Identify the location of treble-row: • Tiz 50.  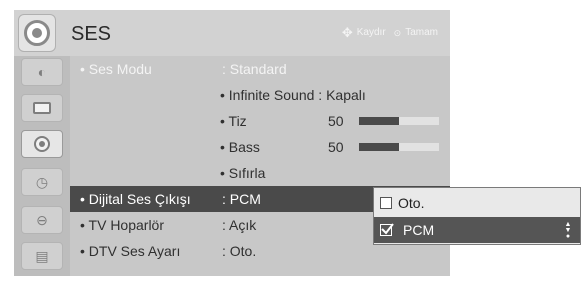
(260, 121).